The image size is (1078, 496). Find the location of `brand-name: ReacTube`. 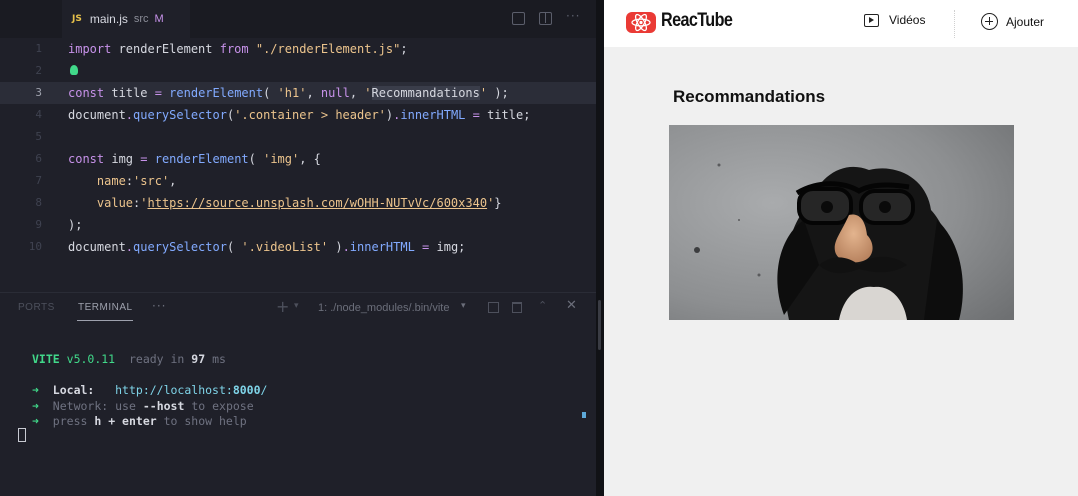

brand-name: ReacTube is located at coordinates (697, 21).